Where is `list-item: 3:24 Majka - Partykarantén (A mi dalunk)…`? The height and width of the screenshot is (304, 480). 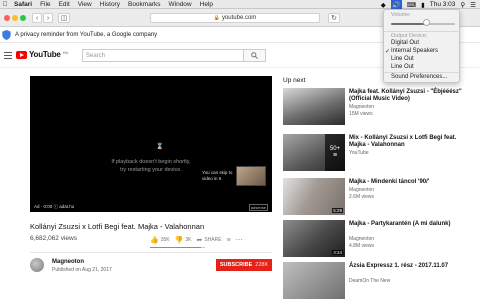
list-item: 3:24 Majka - Partykarantén (A mi dalunk)… is located at coordinates (378, 241).